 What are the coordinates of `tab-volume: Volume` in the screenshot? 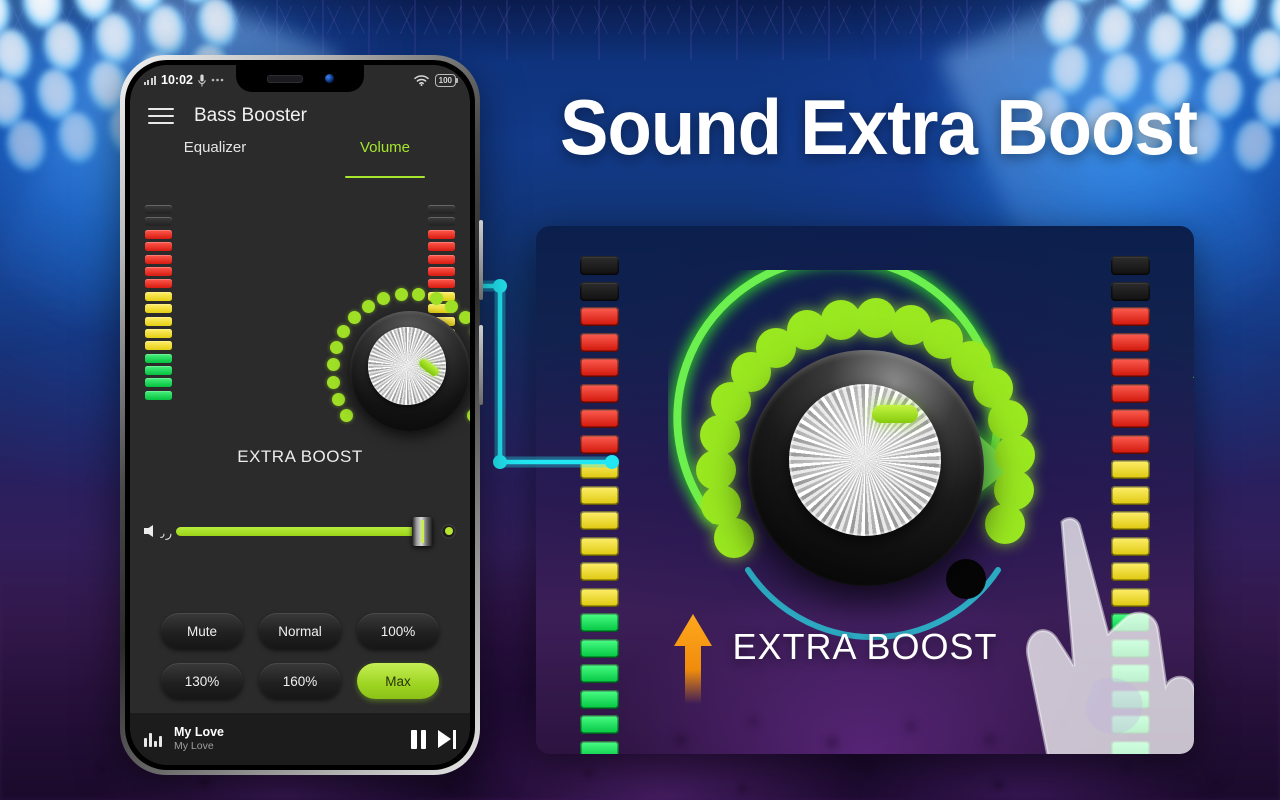 It's located at (385, 156).